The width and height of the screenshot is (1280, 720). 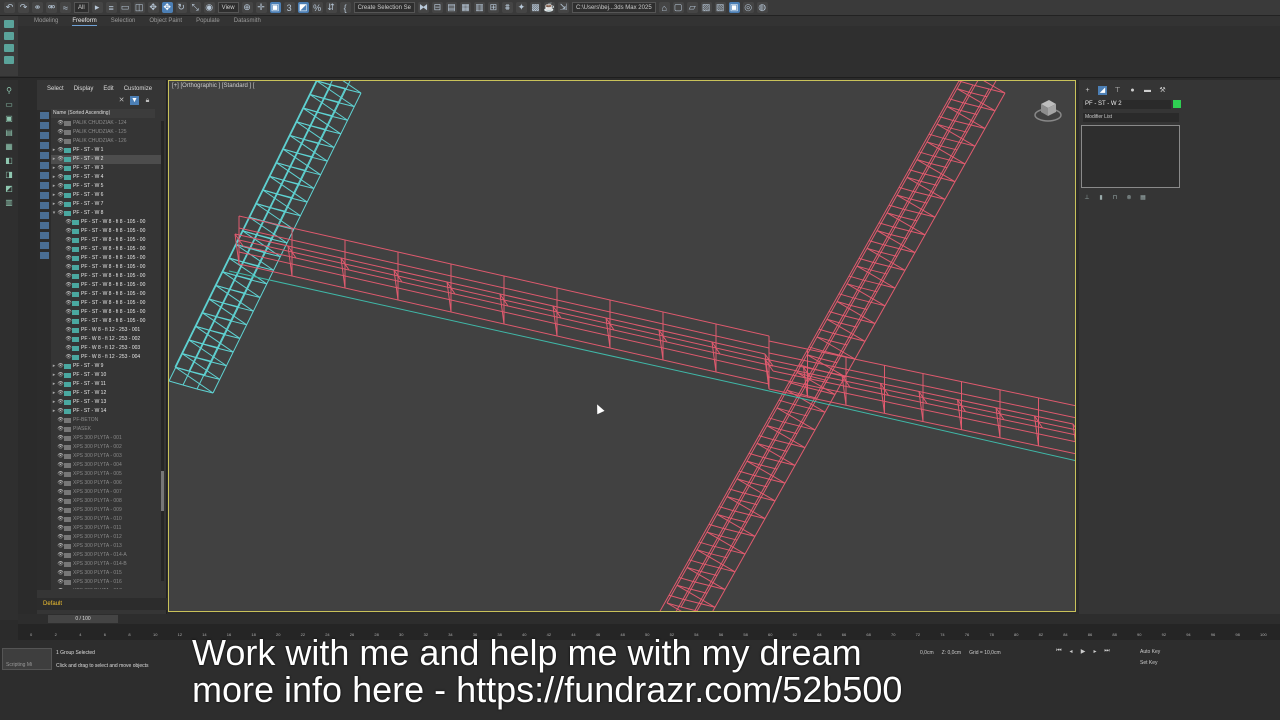 What do you see at coordinates (107, 474) in the screenshot?
I see `scene-object-row: 👁︎ XPS 300 PLYTA - 005` at bounding box center [107, 474].